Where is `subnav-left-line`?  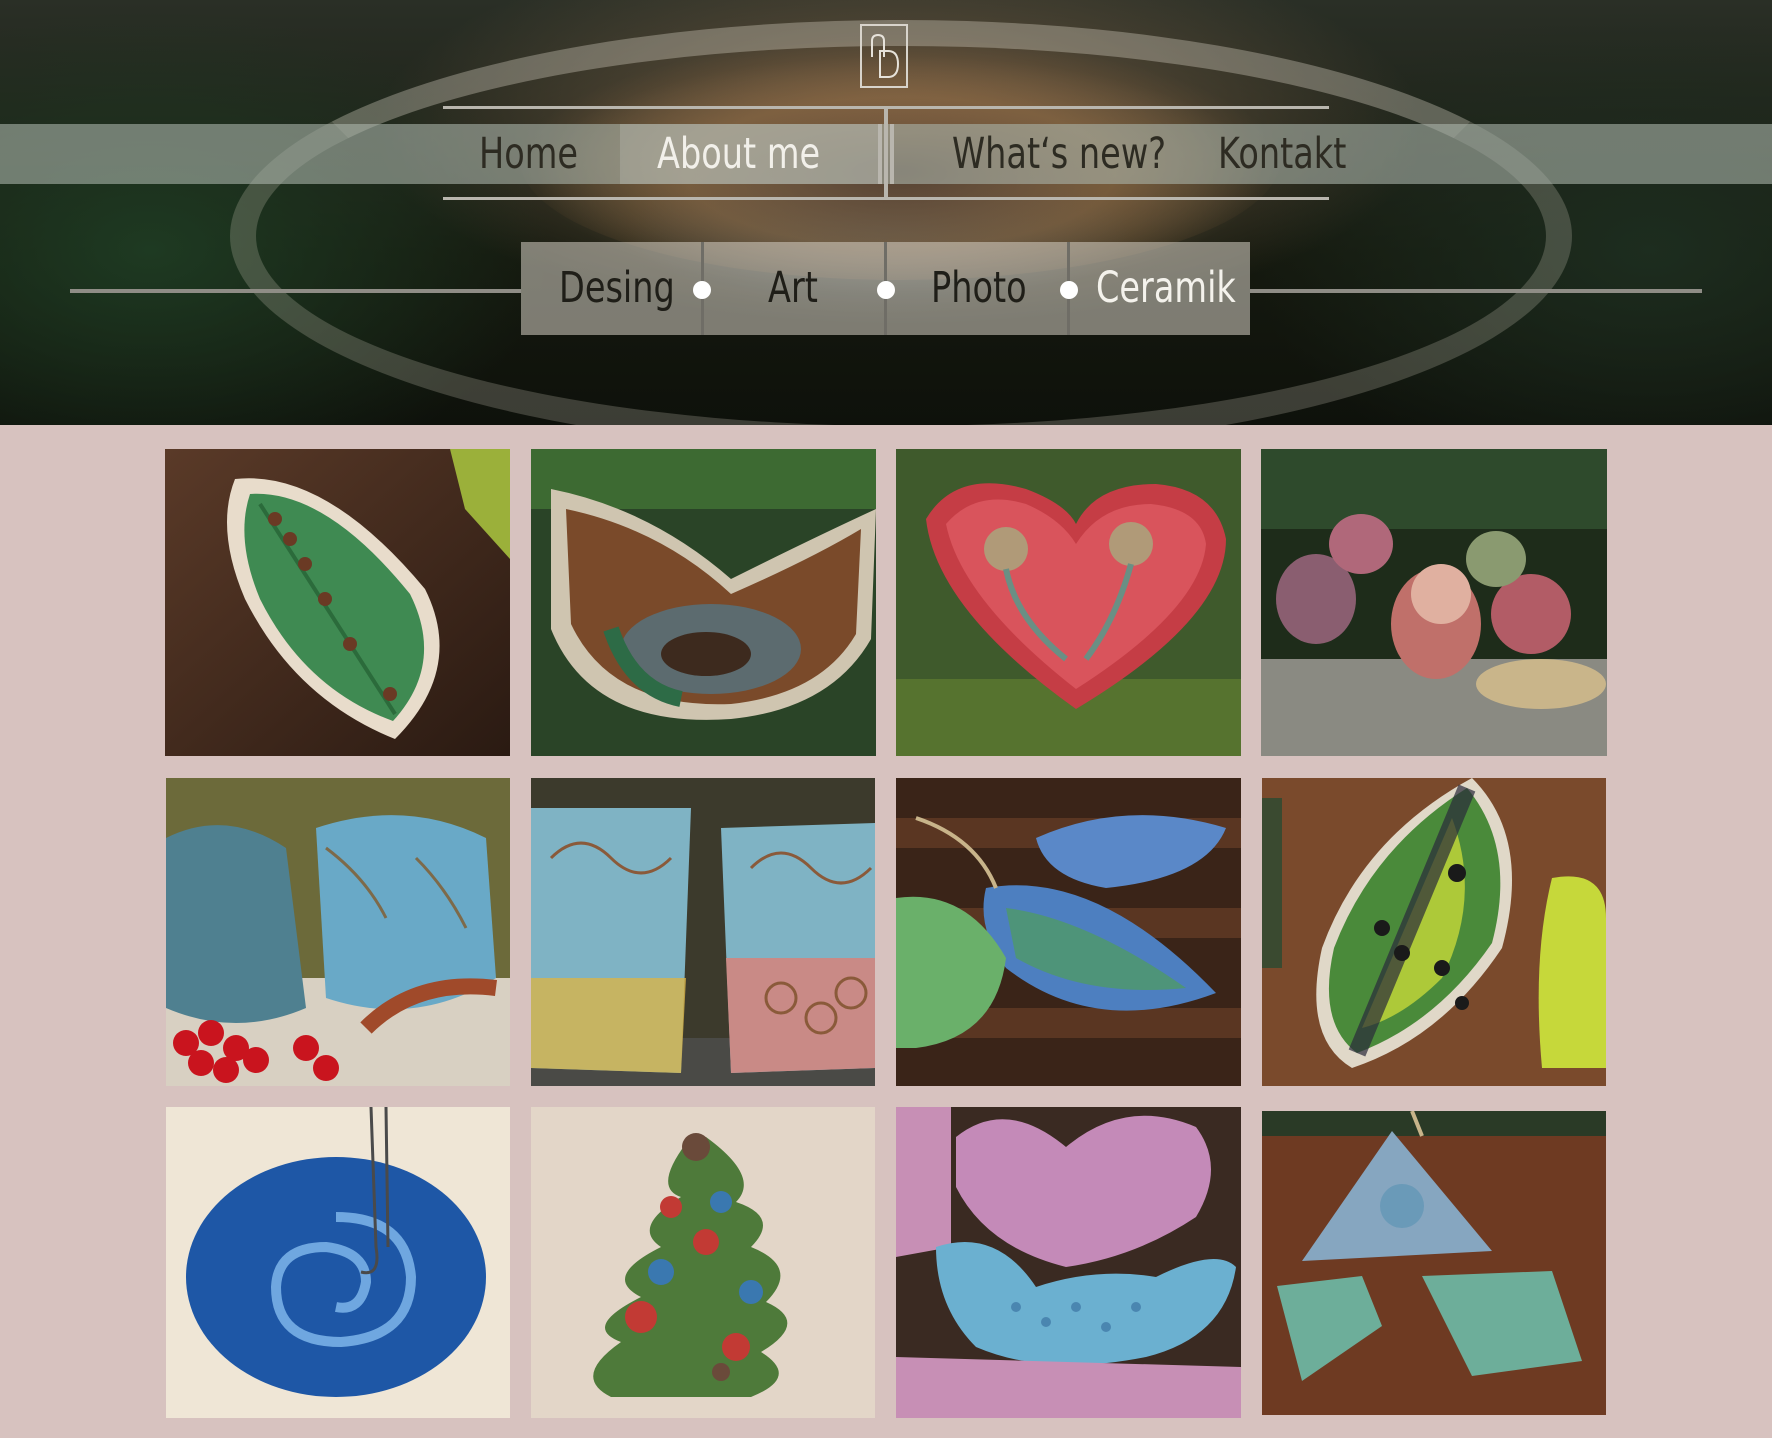 subnav-left-line is located at coordinates (295, 291).